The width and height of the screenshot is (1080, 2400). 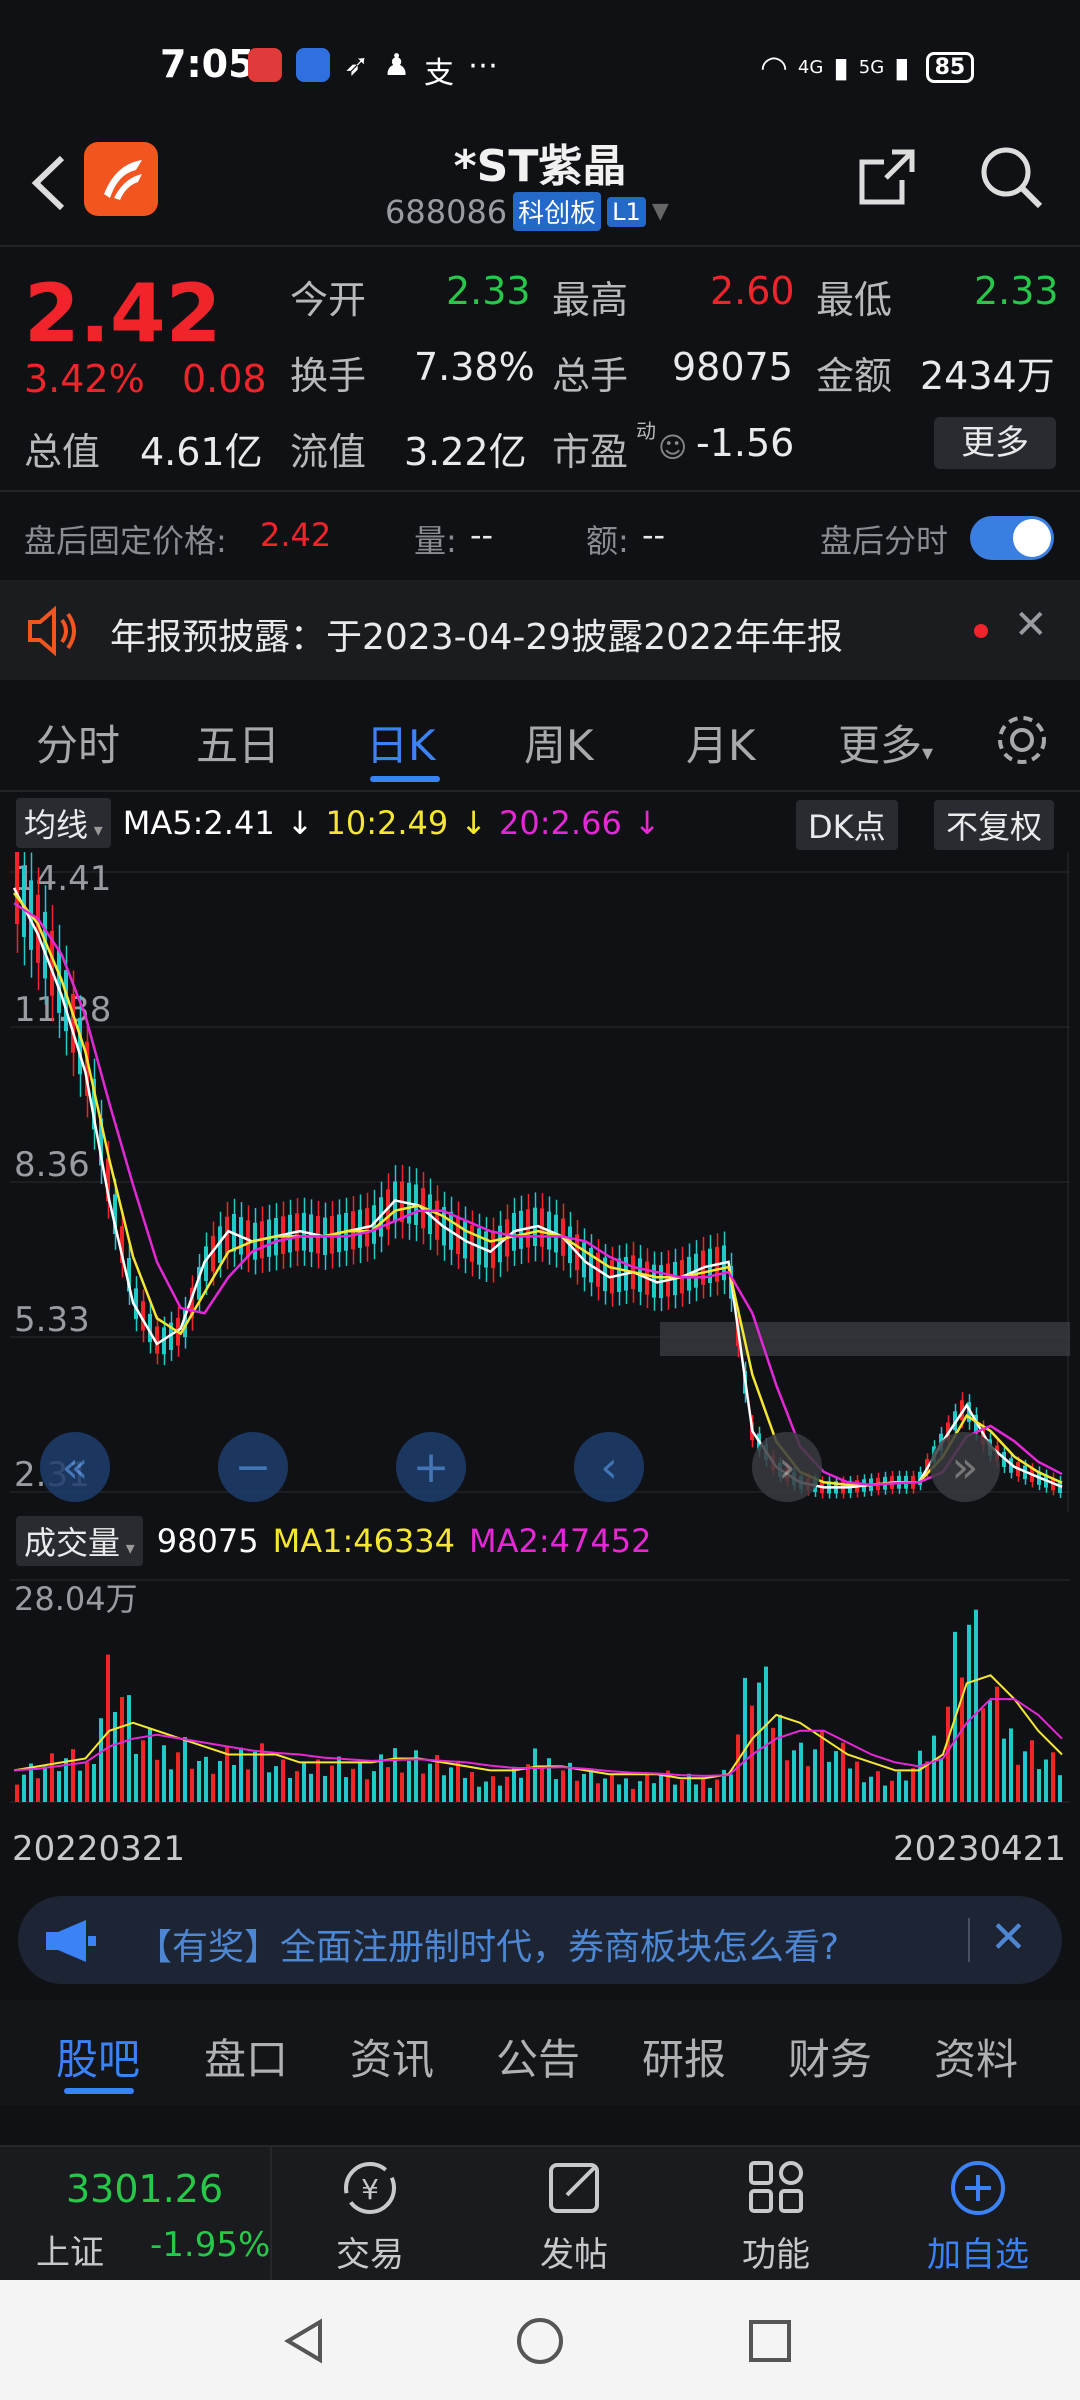 What do you see at coordinates (70, 2253) in the screenshot?
I see `index-name: 上证` at bounding box center [70, 2253].